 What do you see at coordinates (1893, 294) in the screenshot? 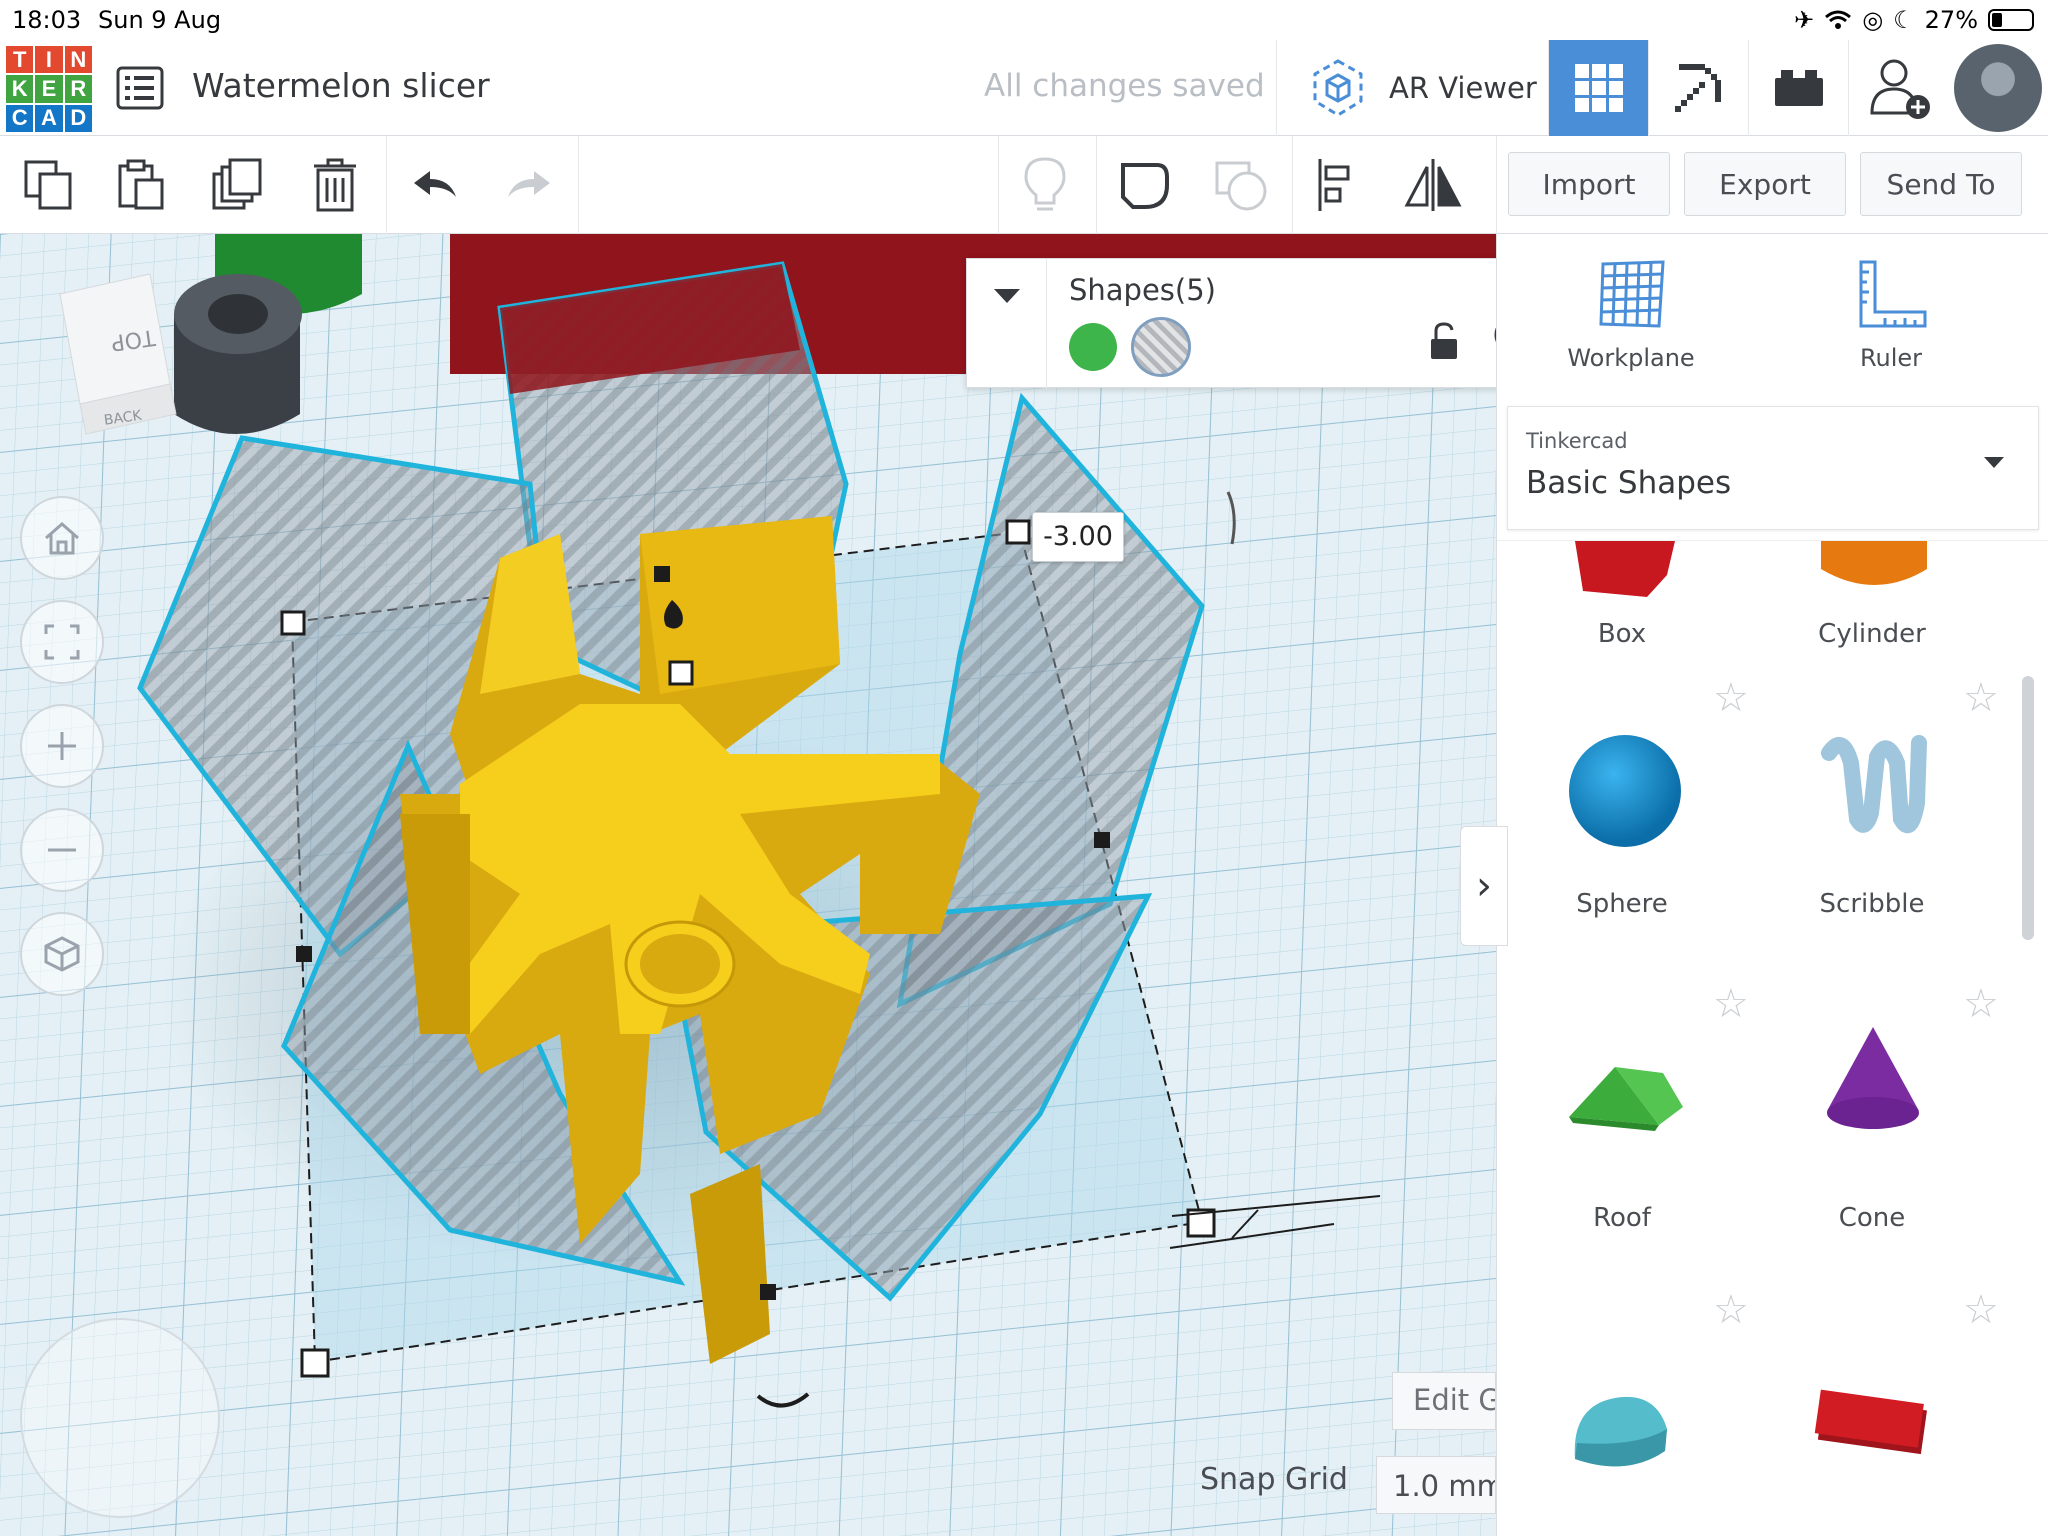
I see `ruler-icon` at bounding box center [1893, 294].